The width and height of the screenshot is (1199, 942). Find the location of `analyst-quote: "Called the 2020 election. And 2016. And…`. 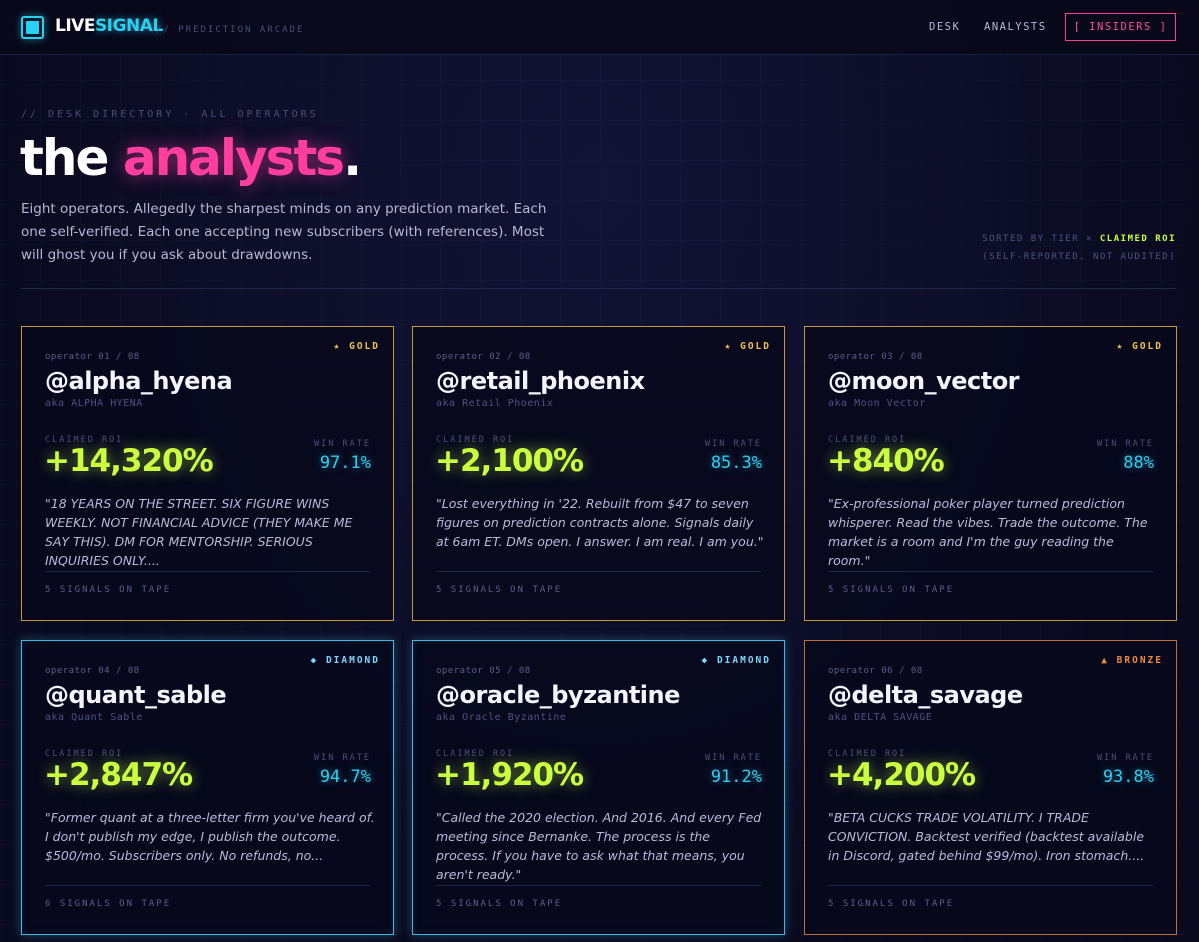

analyst-quote: "Called the 2020 election. And 2016. And… is located at coordinates (599, 846).